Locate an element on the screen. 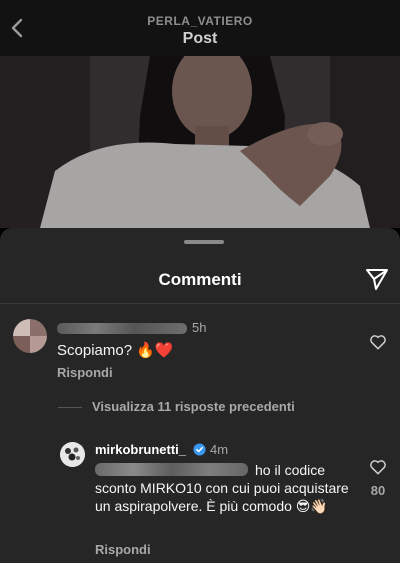  replies-line is located at coordinates (70, 407).